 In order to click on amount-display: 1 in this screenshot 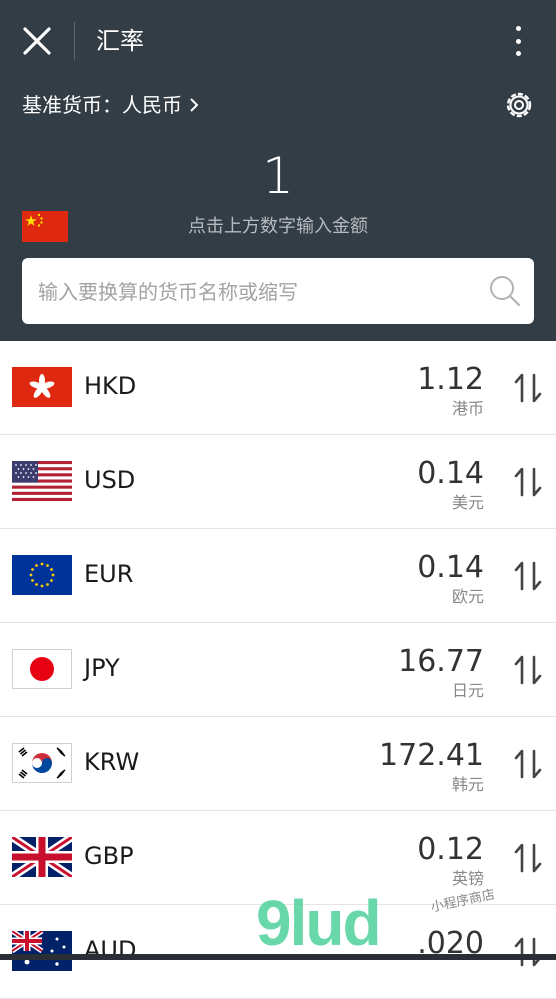, I will do `click(278, 176)`.